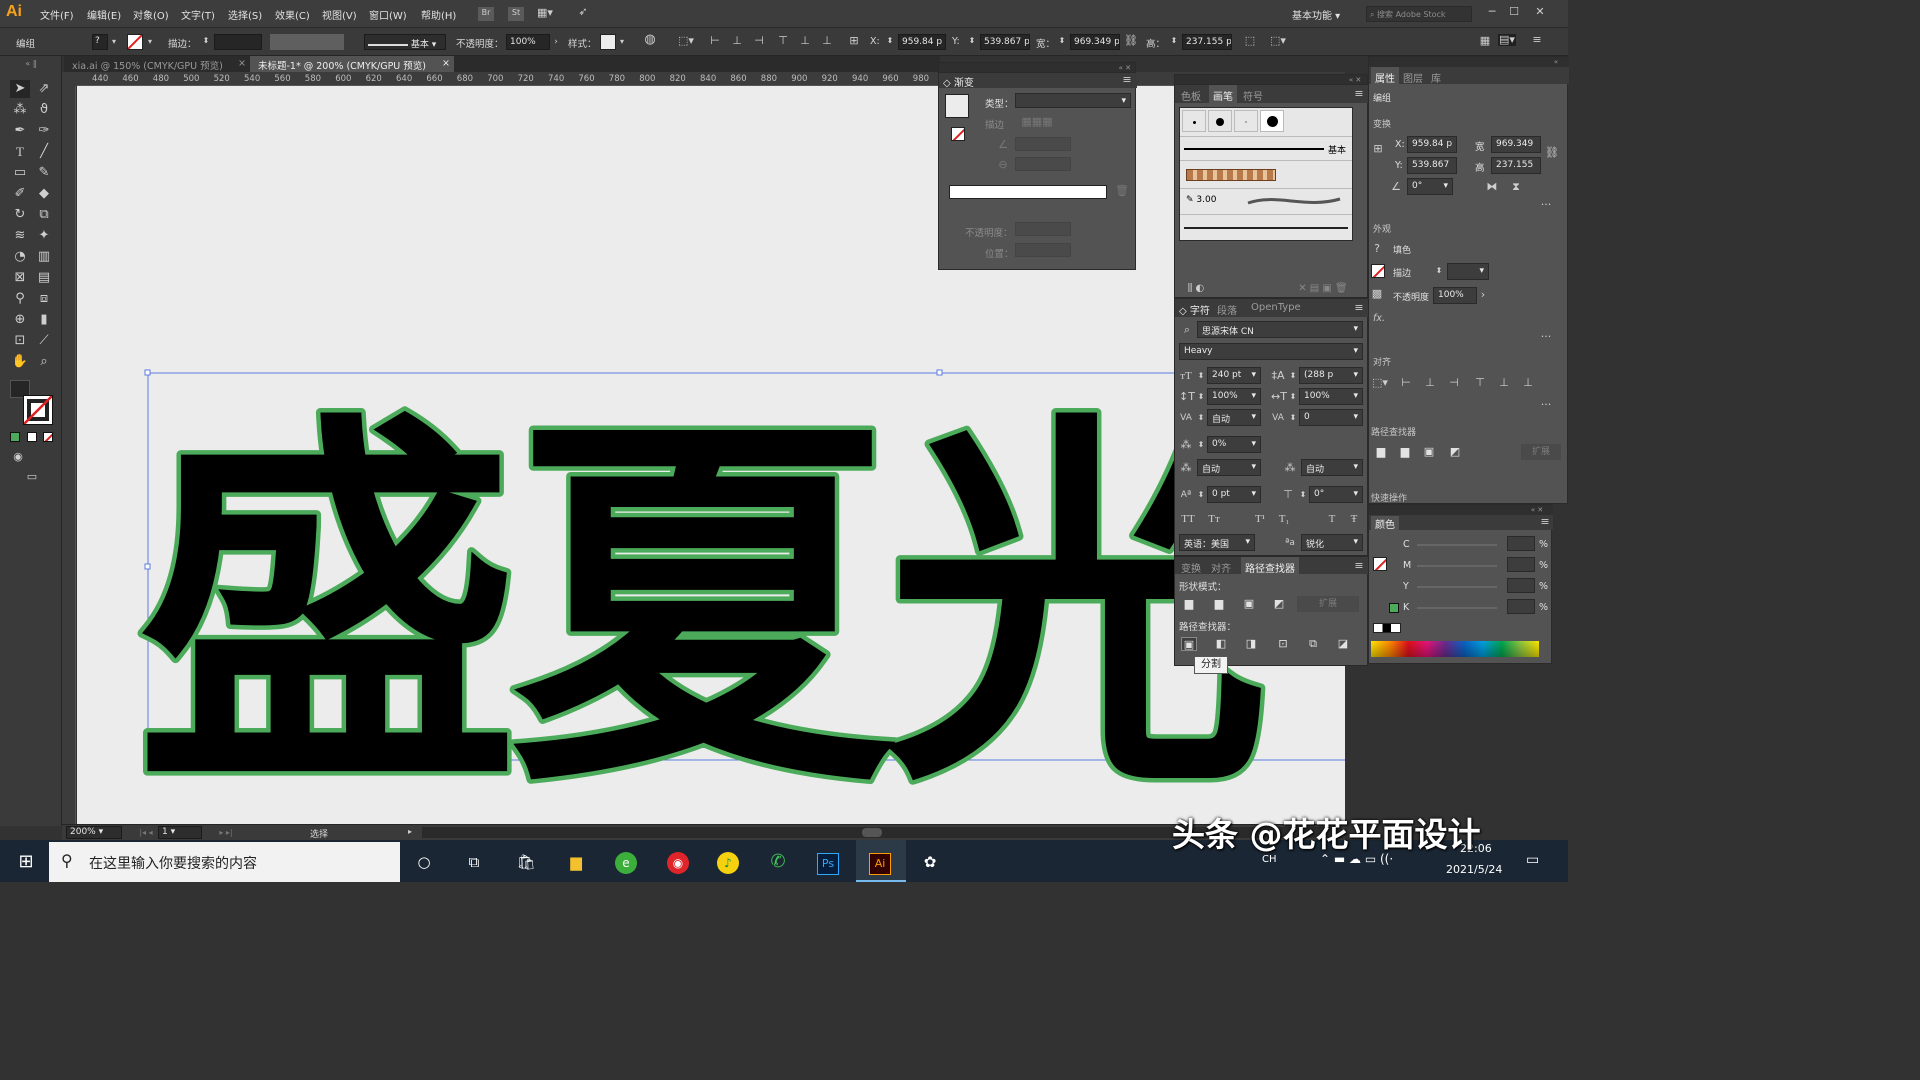 This screenshot has width=1920, height=1080. I want to click on mesh-tool-icon: ⊠, so click(20, 278).